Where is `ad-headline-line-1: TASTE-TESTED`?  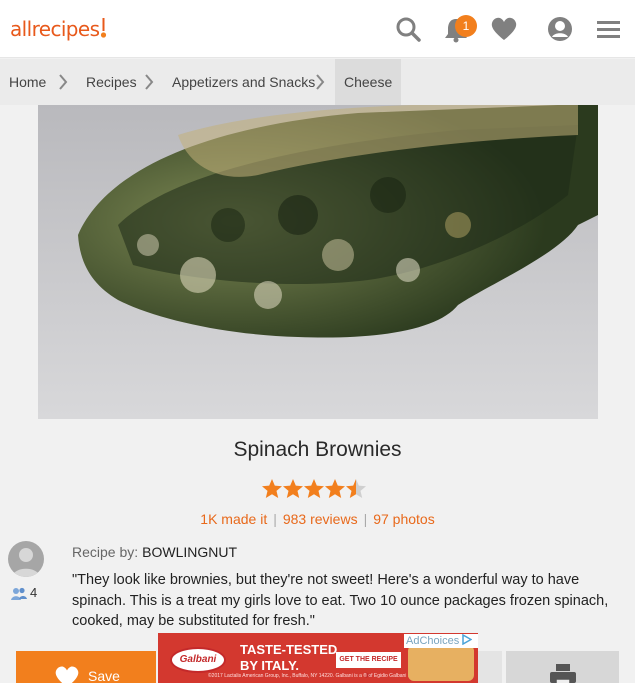 ad-headline-line-1: TASTE-TESTED is located at coordinates (289, 649).